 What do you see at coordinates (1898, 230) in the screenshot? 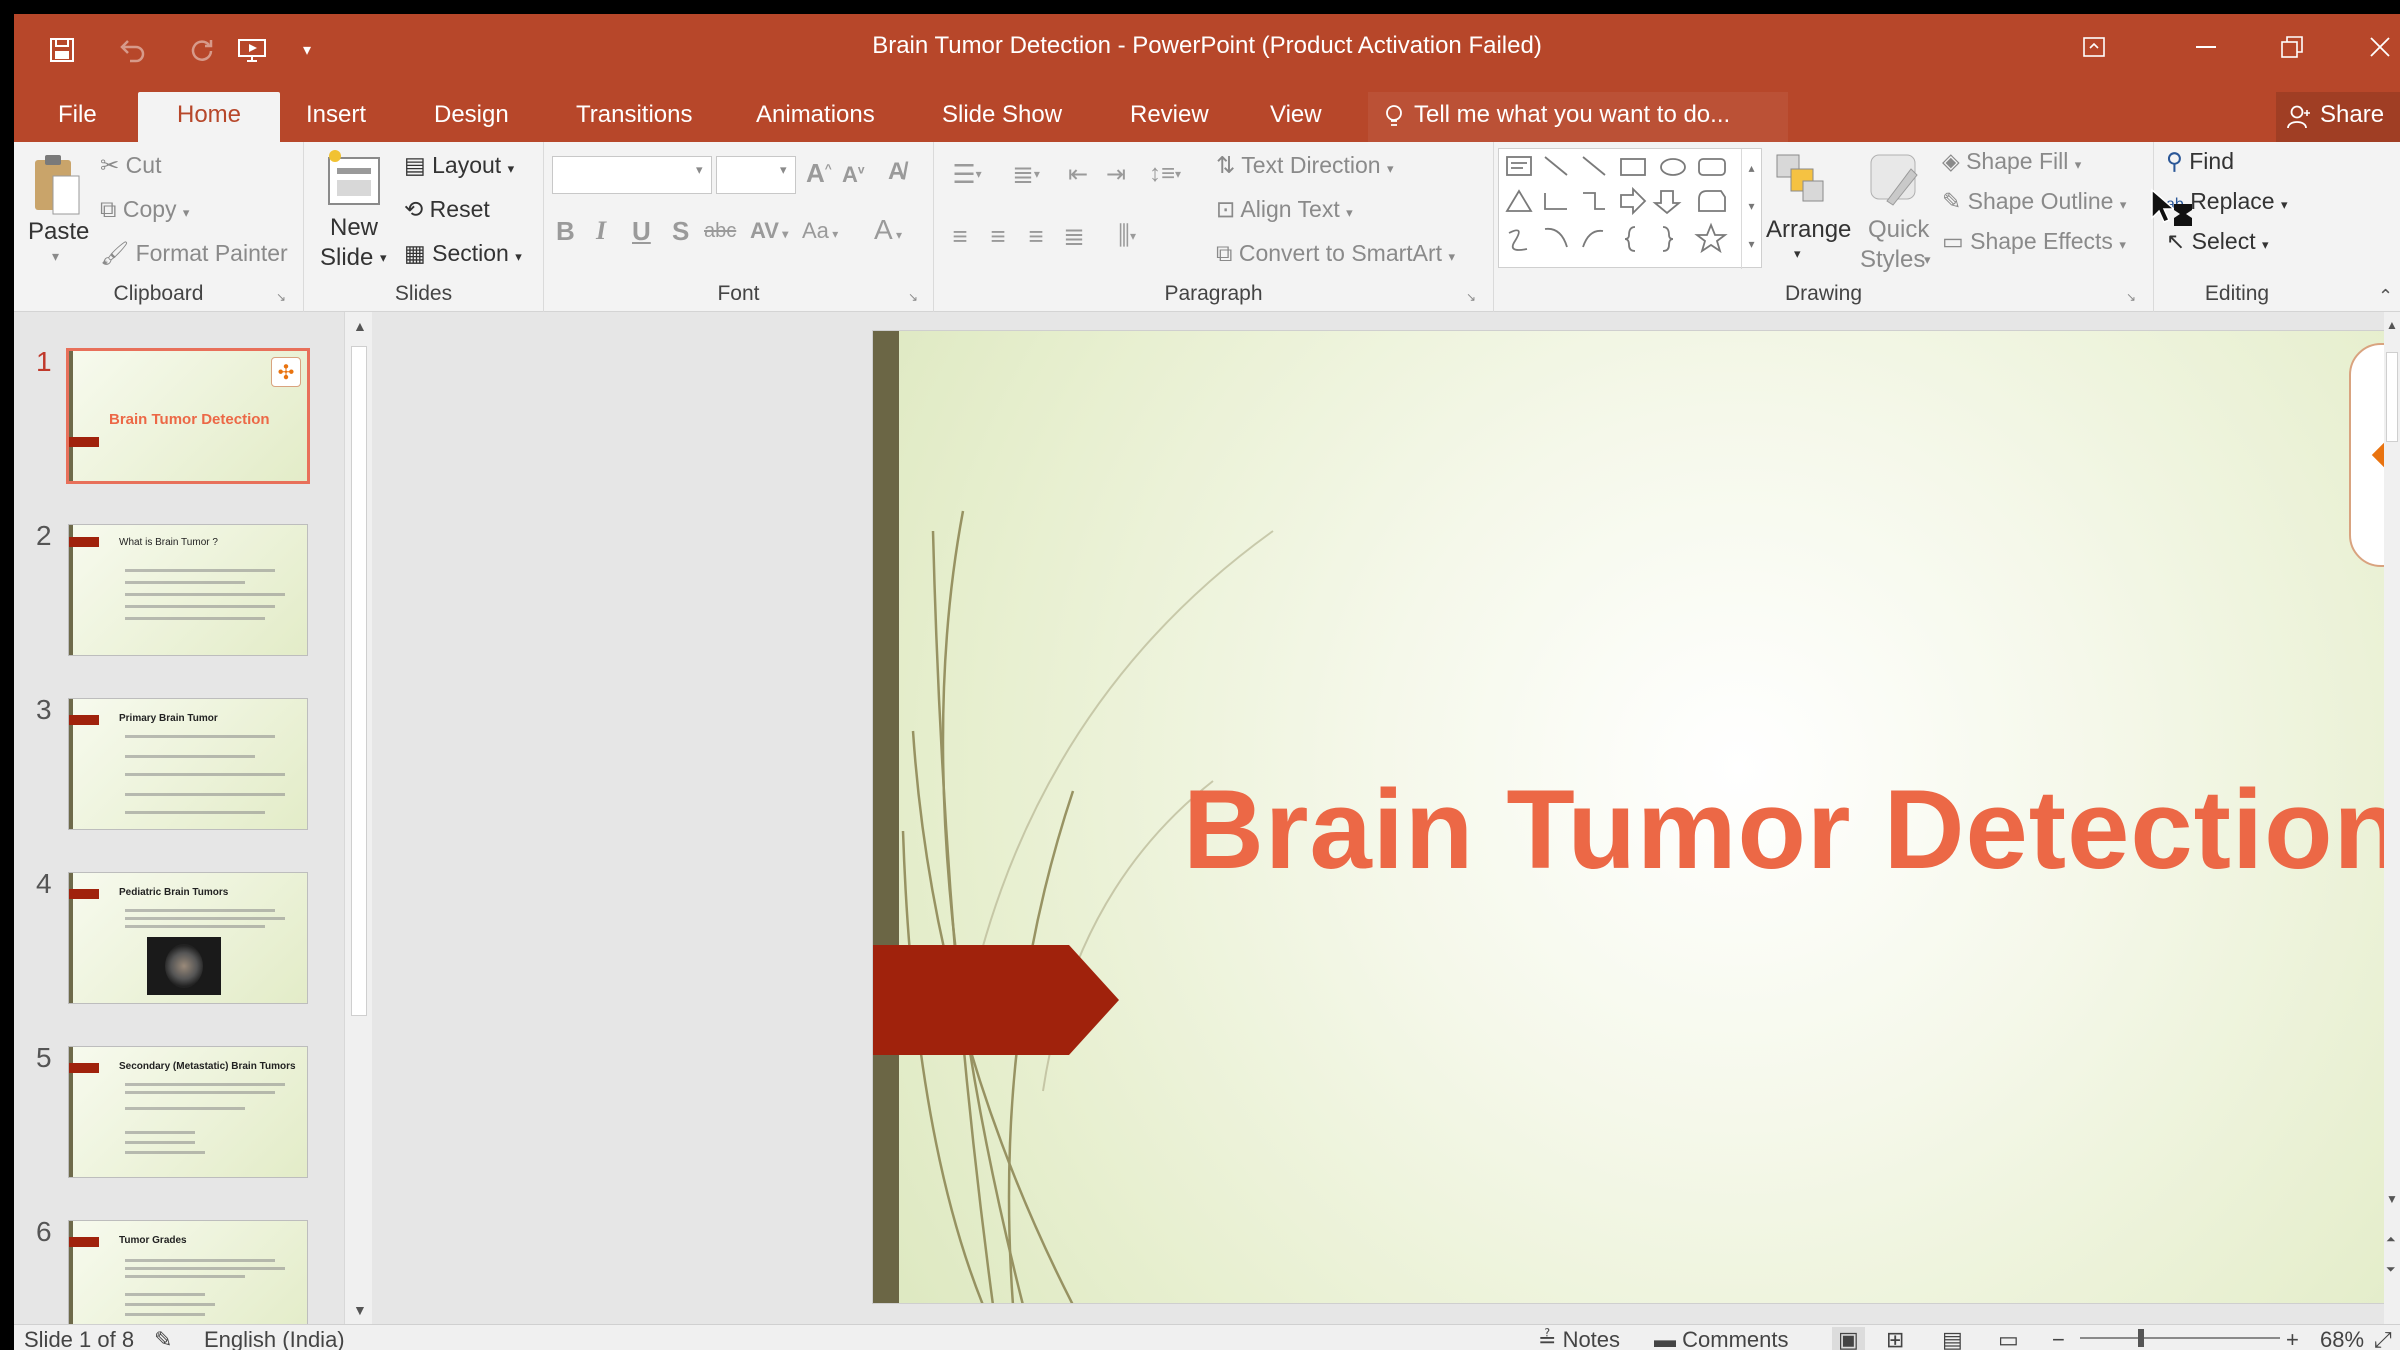
I see `quick-styles-label-line1: Quick` at bounding box center [1898, 230].